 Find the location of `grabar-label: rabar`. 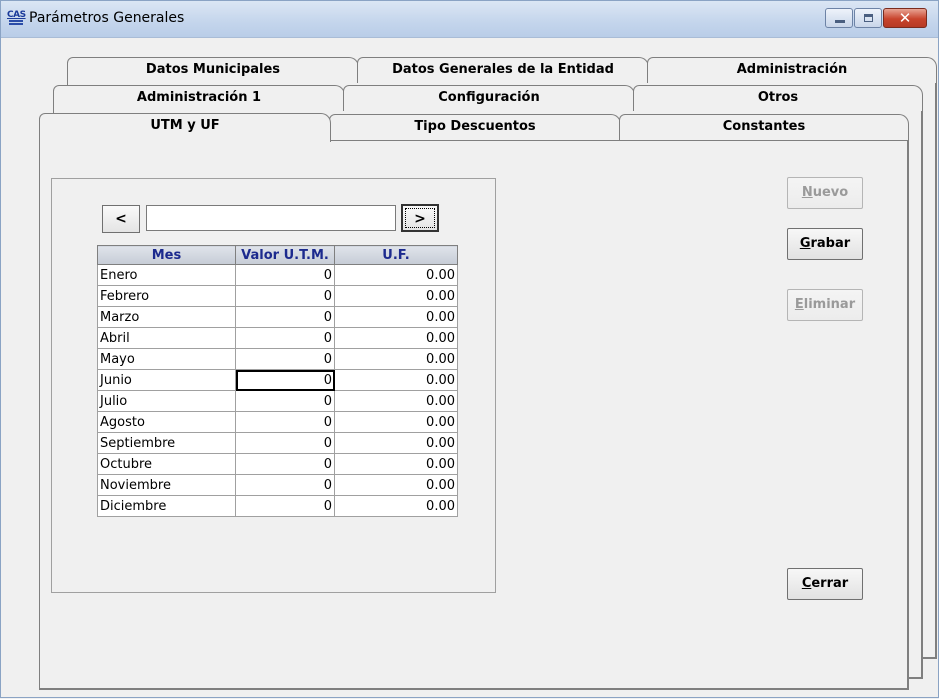

grabar-label: rabar is located at coordinates (830, 243).